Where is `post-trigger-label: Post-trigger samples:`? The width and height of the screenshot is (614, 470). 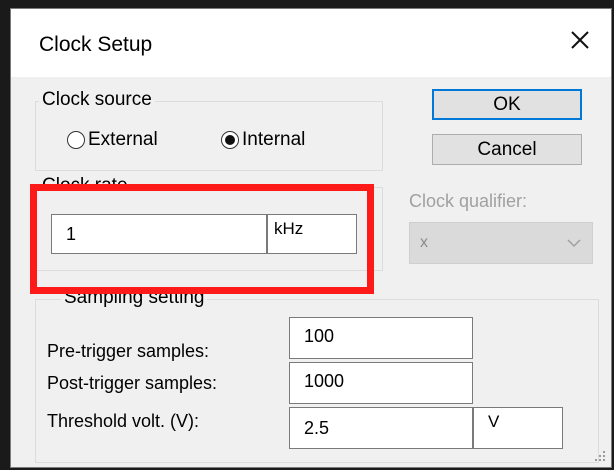 post-trigger-label: Post-trigger samples: is located at coordinates (132, 383).